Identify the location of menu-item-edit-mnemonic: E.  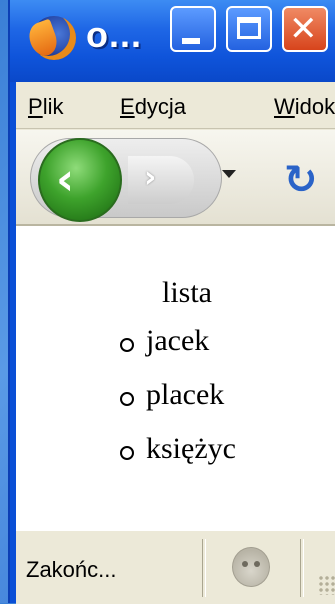
(127, 106).